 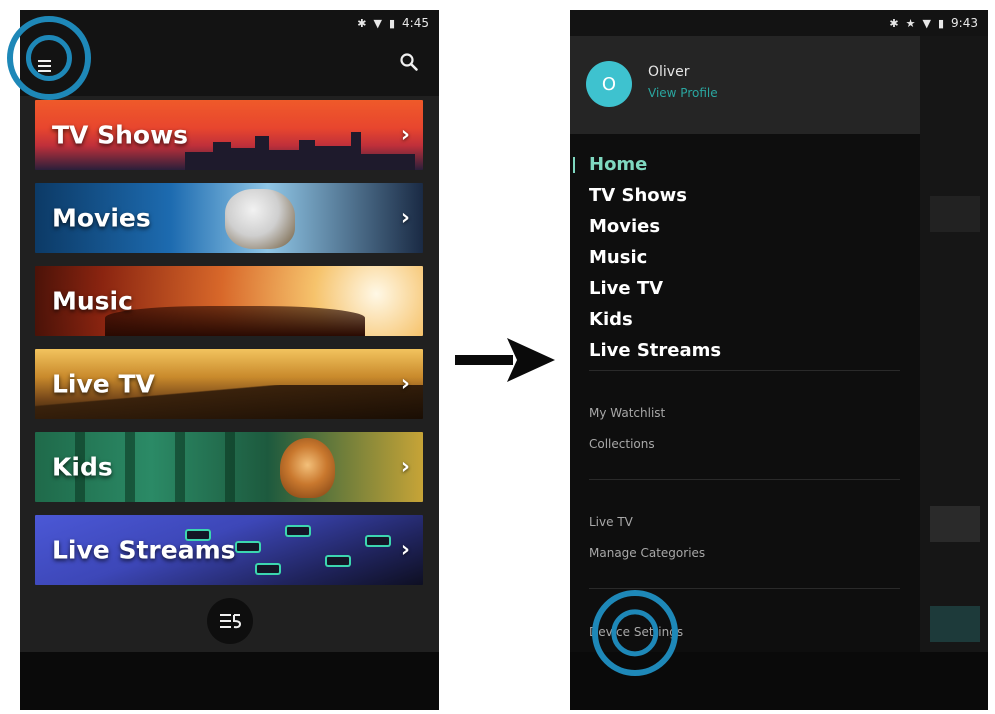 I want to click on tile-label: Music, so click(x=92, y=301).